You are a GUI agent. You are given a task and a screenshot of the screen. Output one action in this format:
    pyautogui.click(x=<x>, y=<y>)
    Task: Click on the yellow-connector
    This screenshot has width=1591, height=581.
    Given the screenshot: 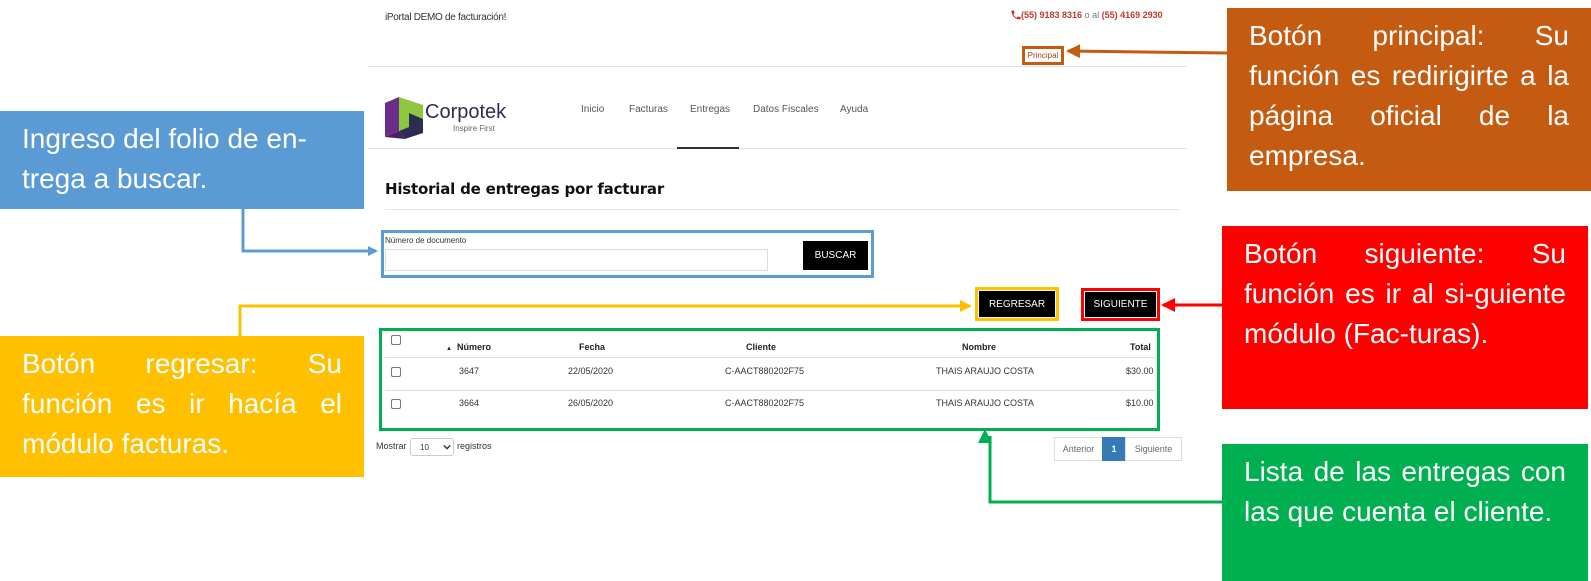 What is the action you would take?
    pyautogui.click(x=605, y=318)
    